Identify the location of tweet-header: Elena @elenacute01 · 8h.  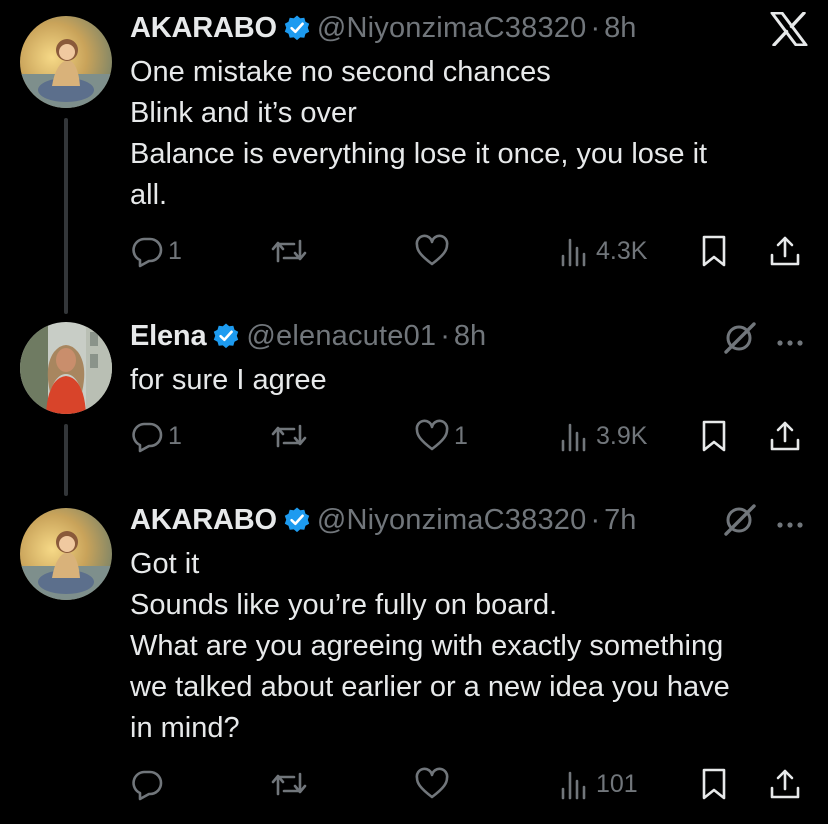
(308, 336).